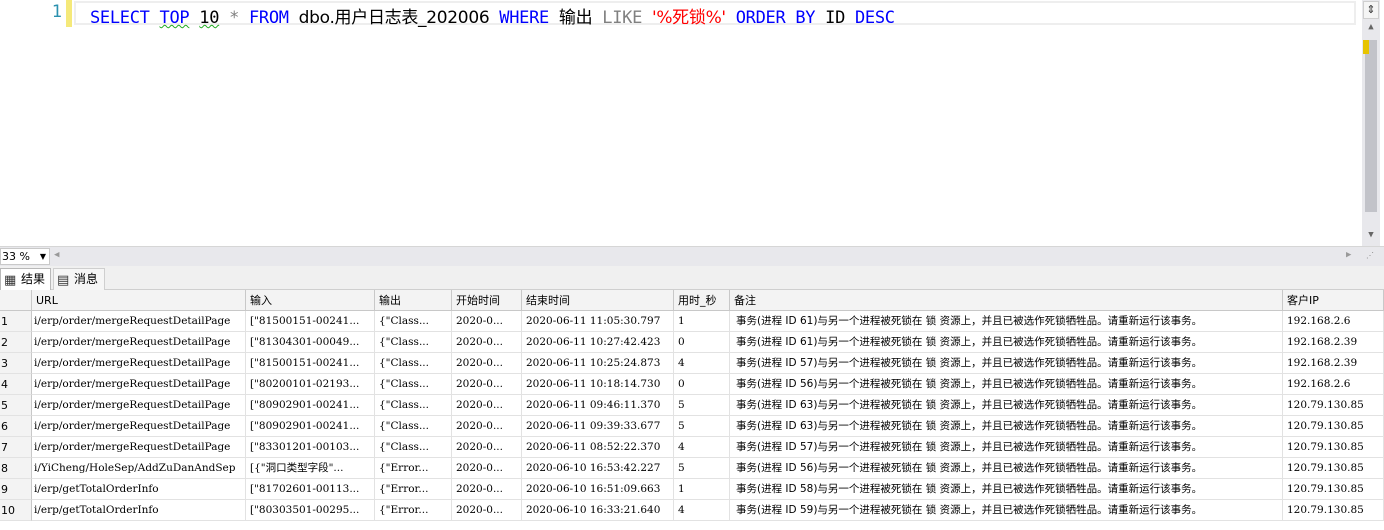 The image size is (1384, 530). I want to click on row-number: 1, so click(16, 321).